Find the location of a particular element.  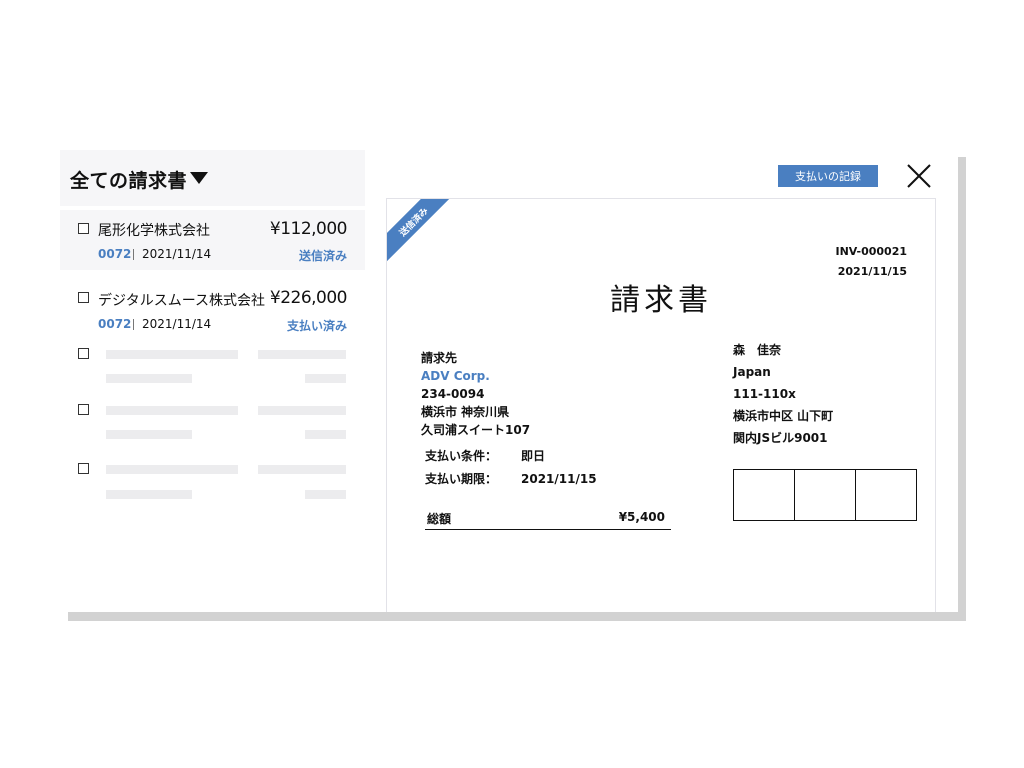

total-row: 総額 ¥5,400 is located at coordinates (548, 518).